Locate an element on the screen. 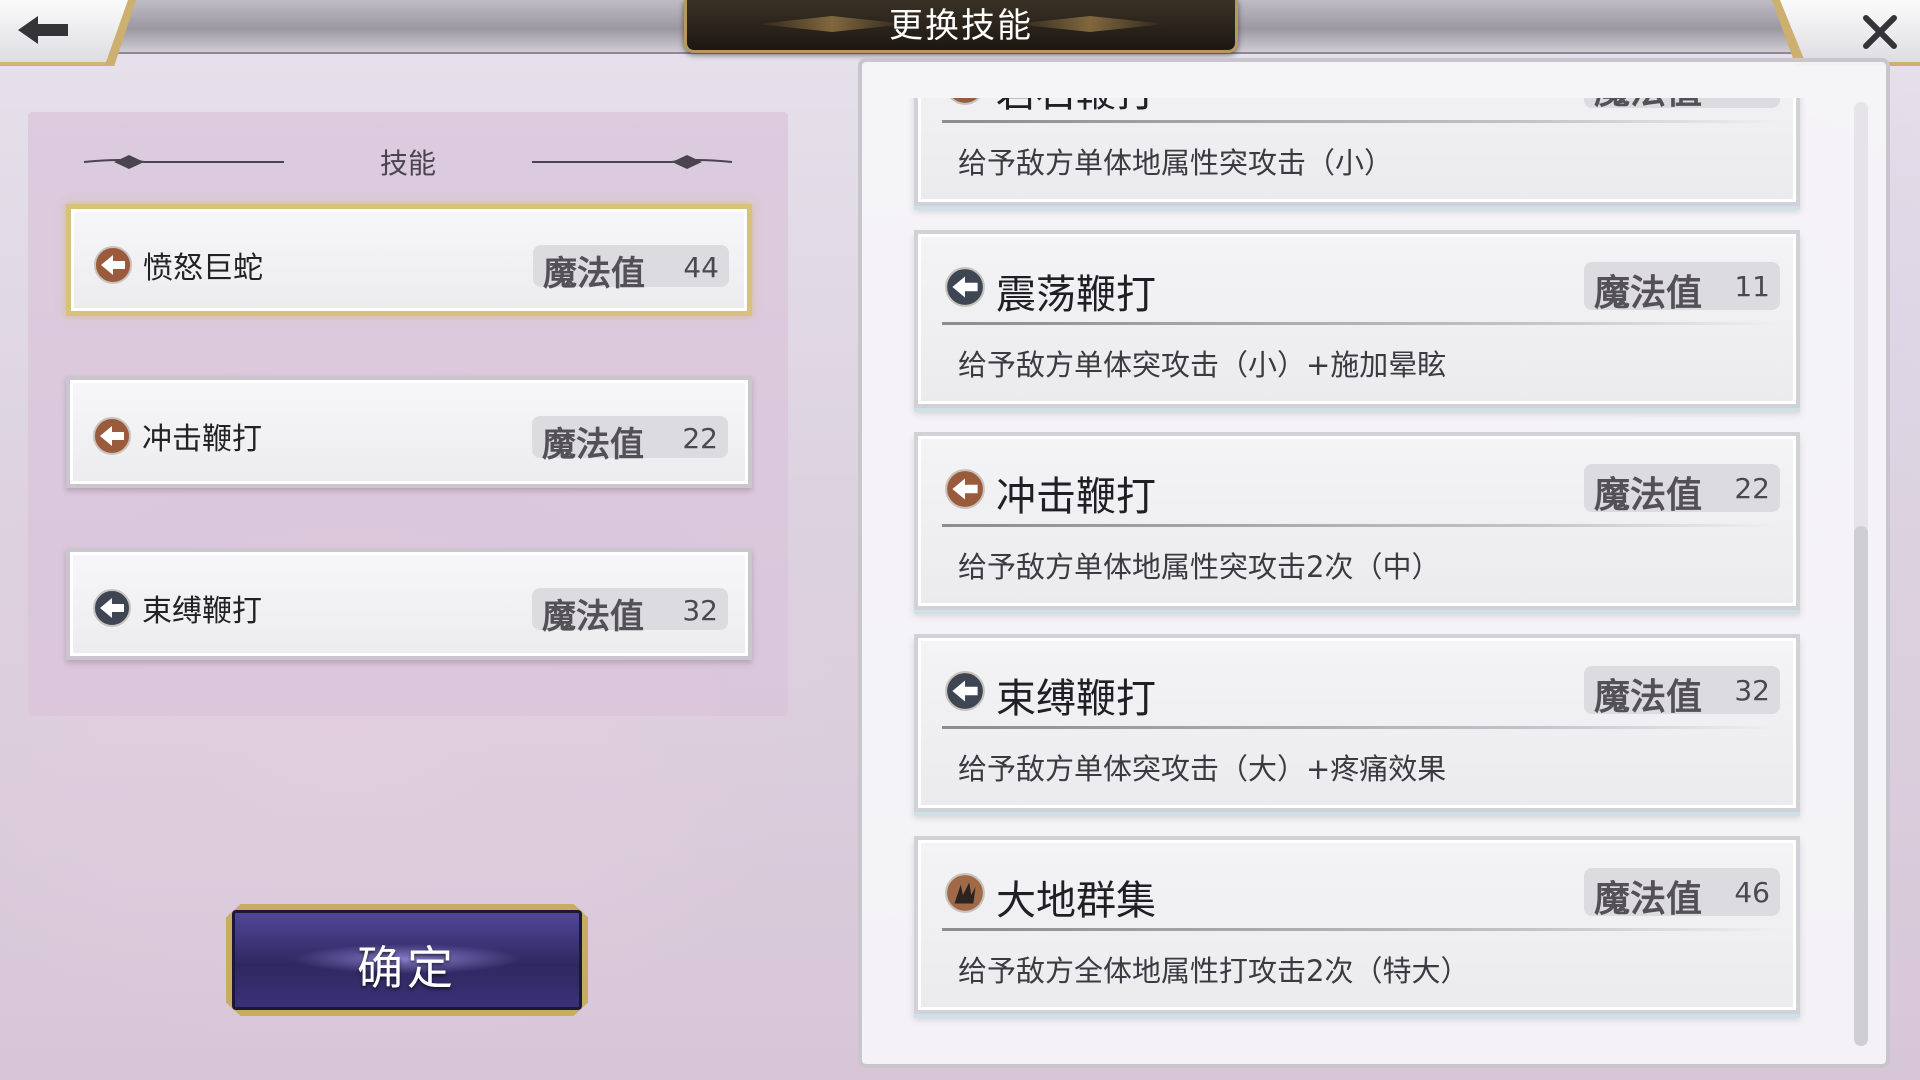 The image size is (1920, 1080). equipped-skill-slot-2: 冲击鞭打 魔法值 22 is located at coordinates (409, 432).